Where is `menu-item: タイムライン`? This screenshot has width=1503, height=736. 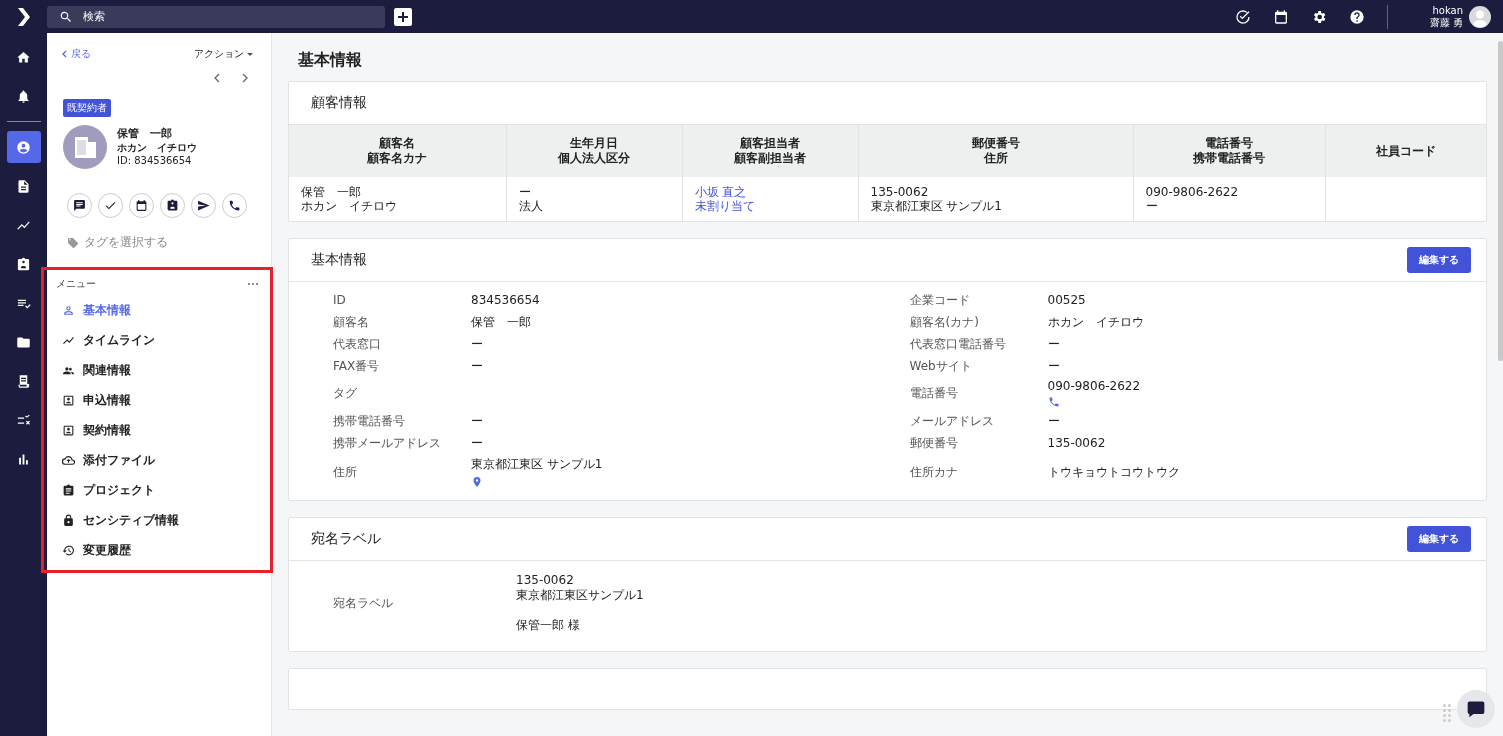 menu-item: タイムライン is located at coordinates (108, 340).